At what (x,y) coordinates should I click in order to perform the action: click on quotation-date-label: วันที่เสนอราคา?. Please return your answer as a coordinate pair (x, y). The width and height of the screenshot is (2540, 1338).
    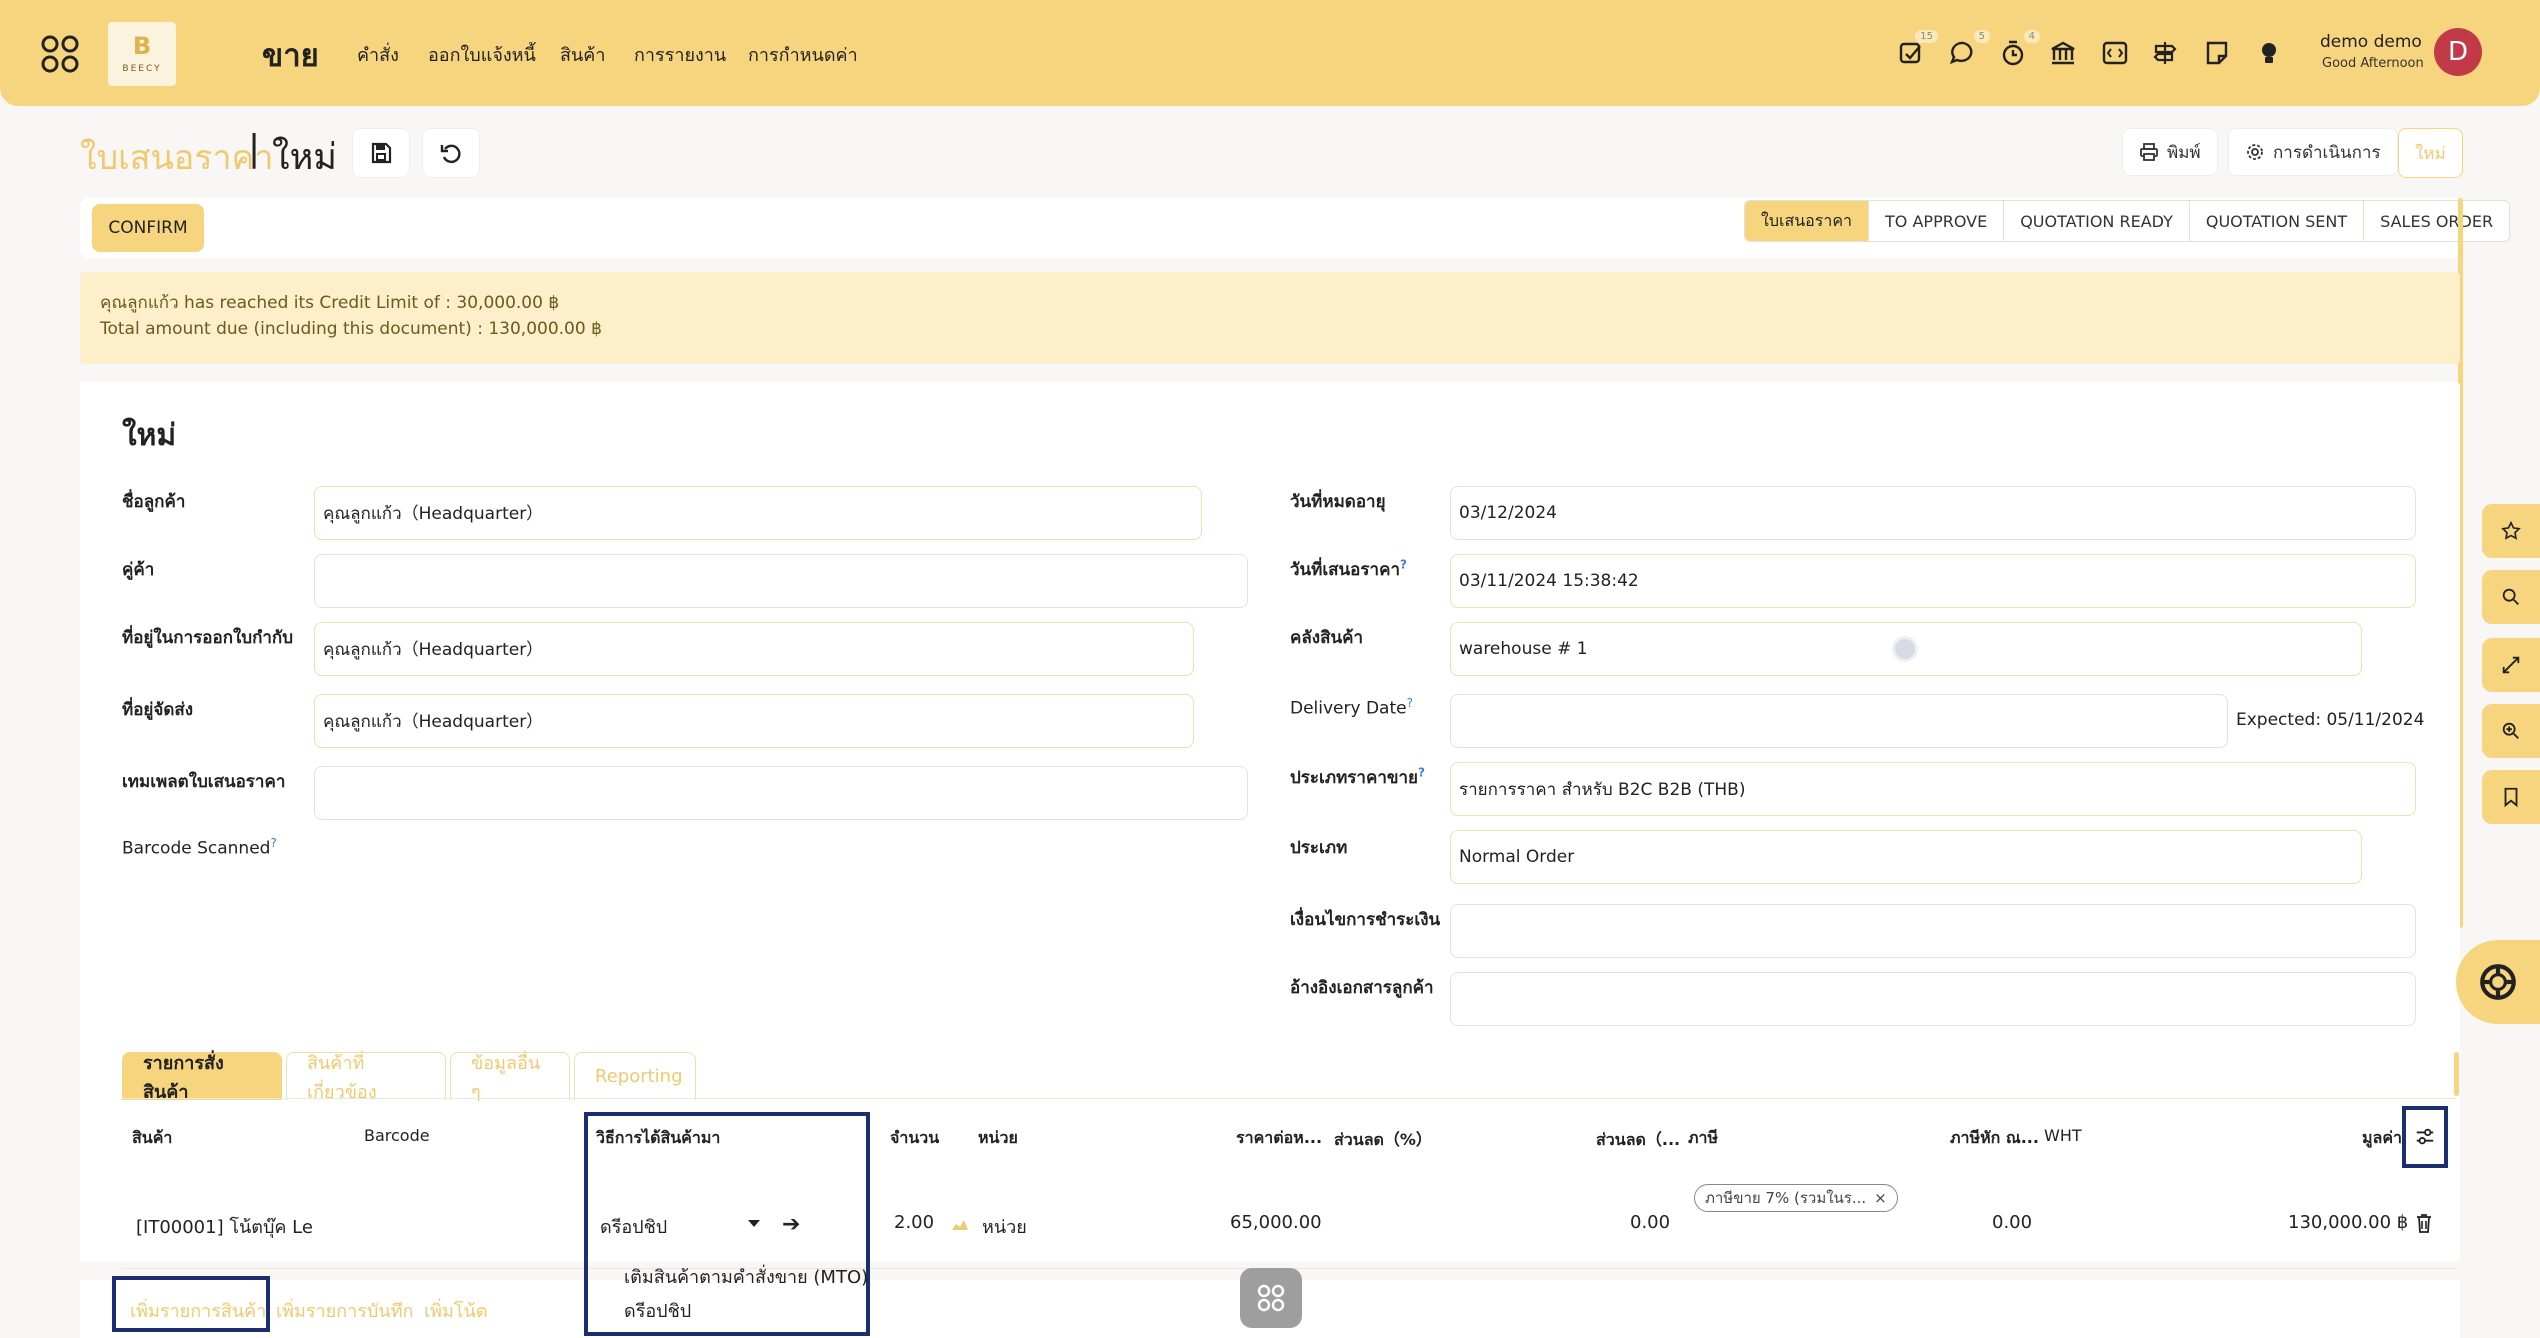
    Looking at the image, I should click on (1348, 568).